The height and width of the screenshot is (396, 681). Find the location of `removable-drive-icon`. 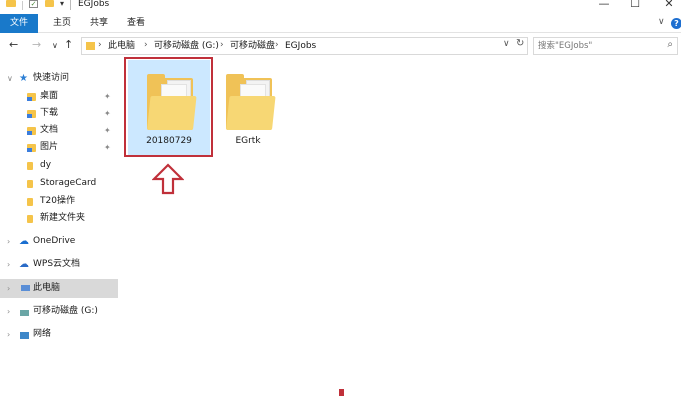

removable-drive-icon is located at coordinates (24, 313).